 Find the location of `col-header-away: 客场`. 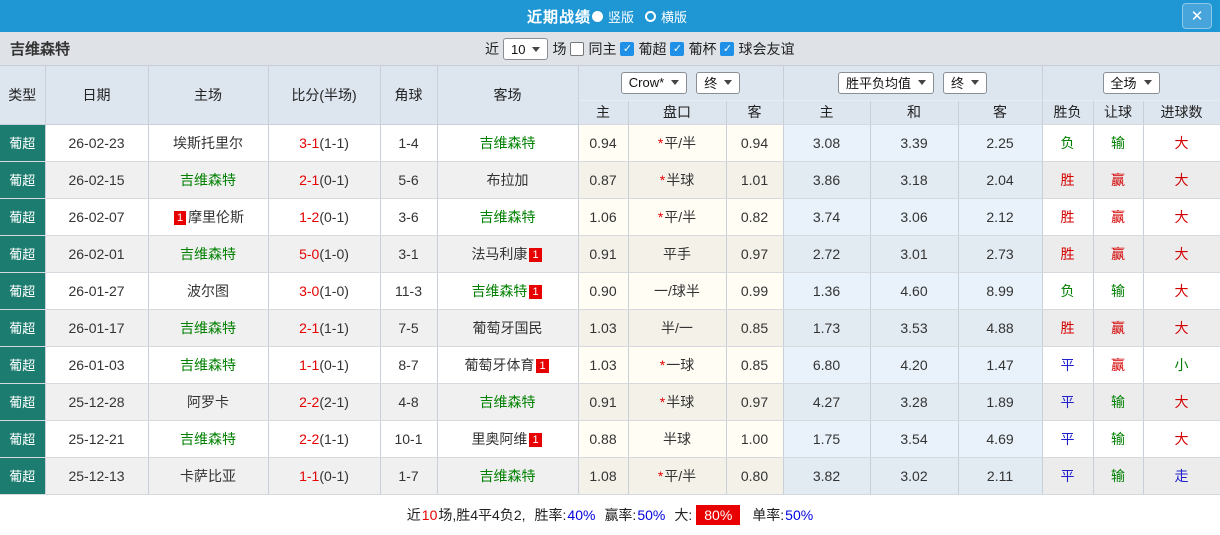

col-header-away: 客场 is located at coordinates (508, 95).